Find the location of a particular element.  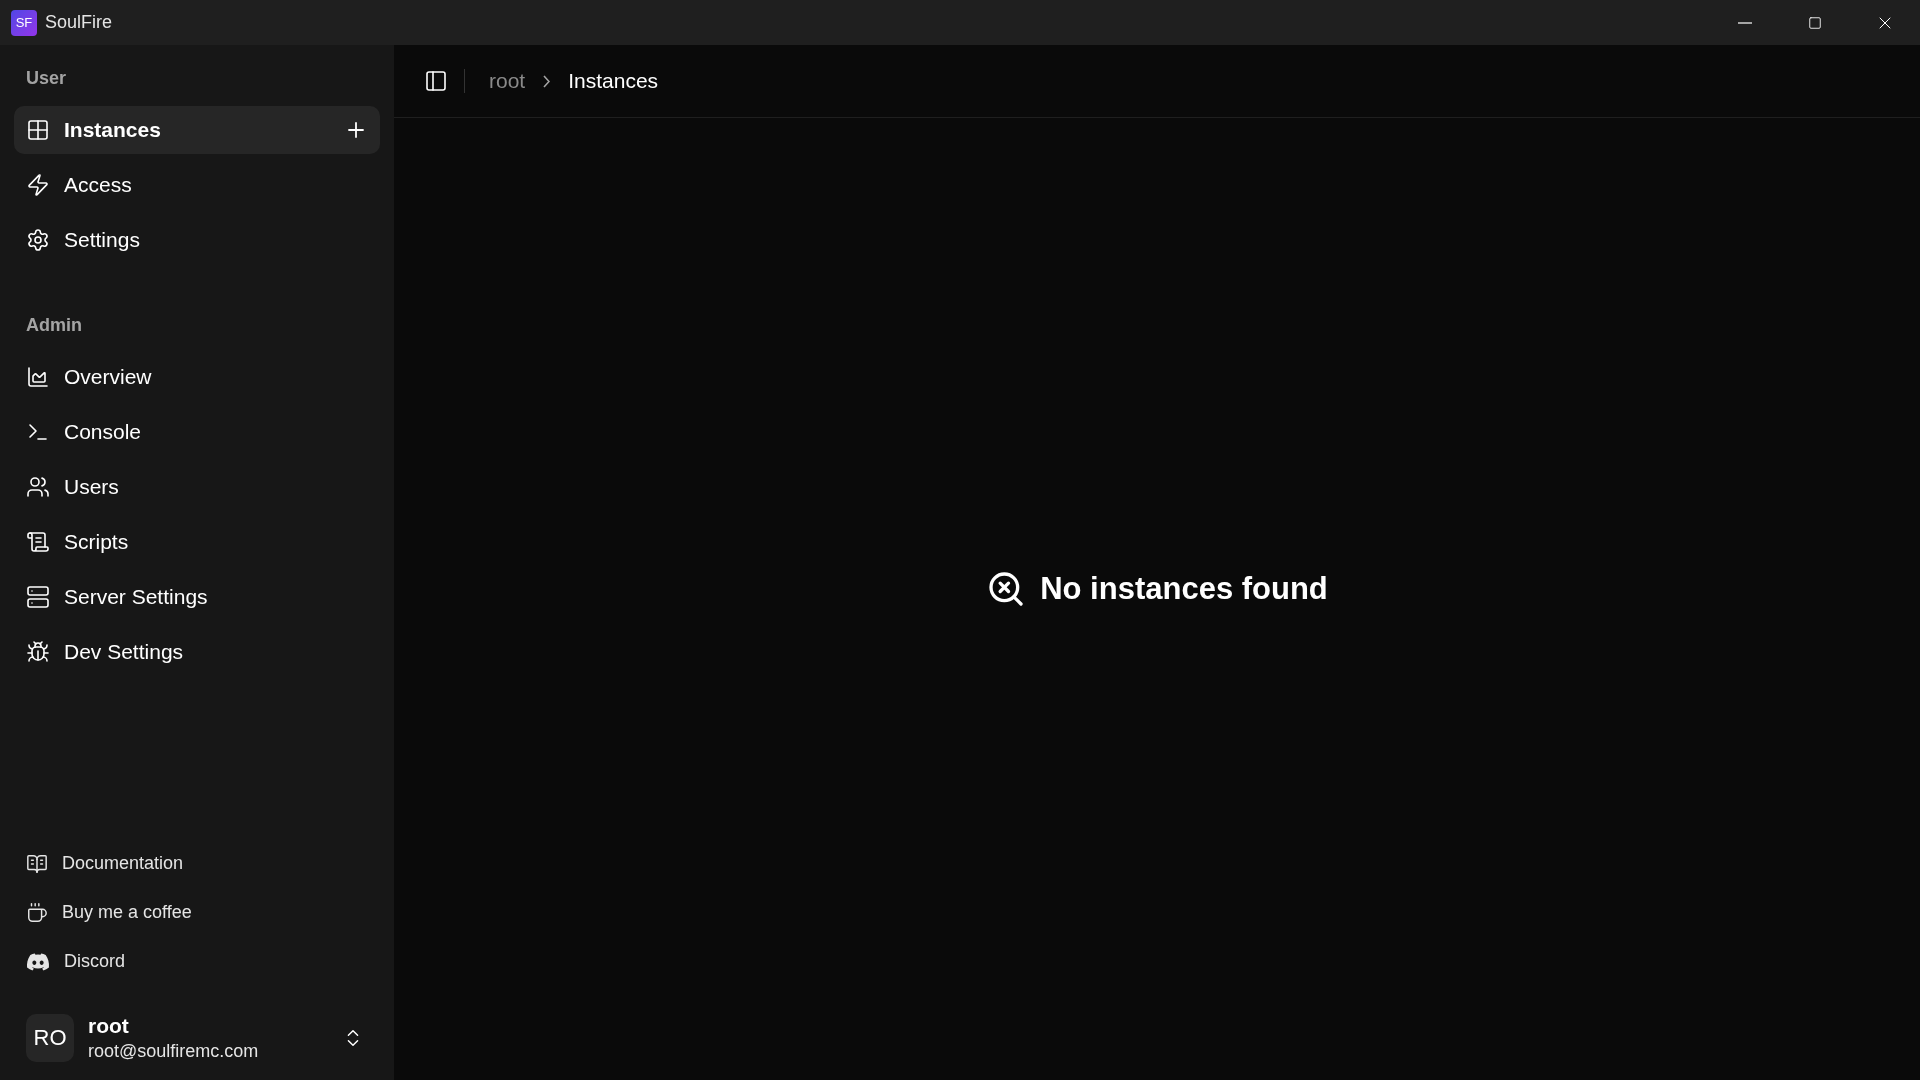

chevron-icon is located at coordinates (547, 81).